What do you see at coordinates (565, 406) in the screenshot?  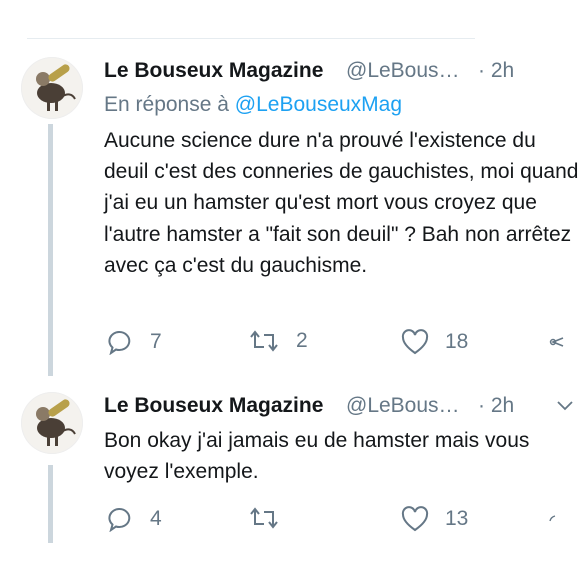 I see `chevron-down-icon` at bounding box center [565, 406].